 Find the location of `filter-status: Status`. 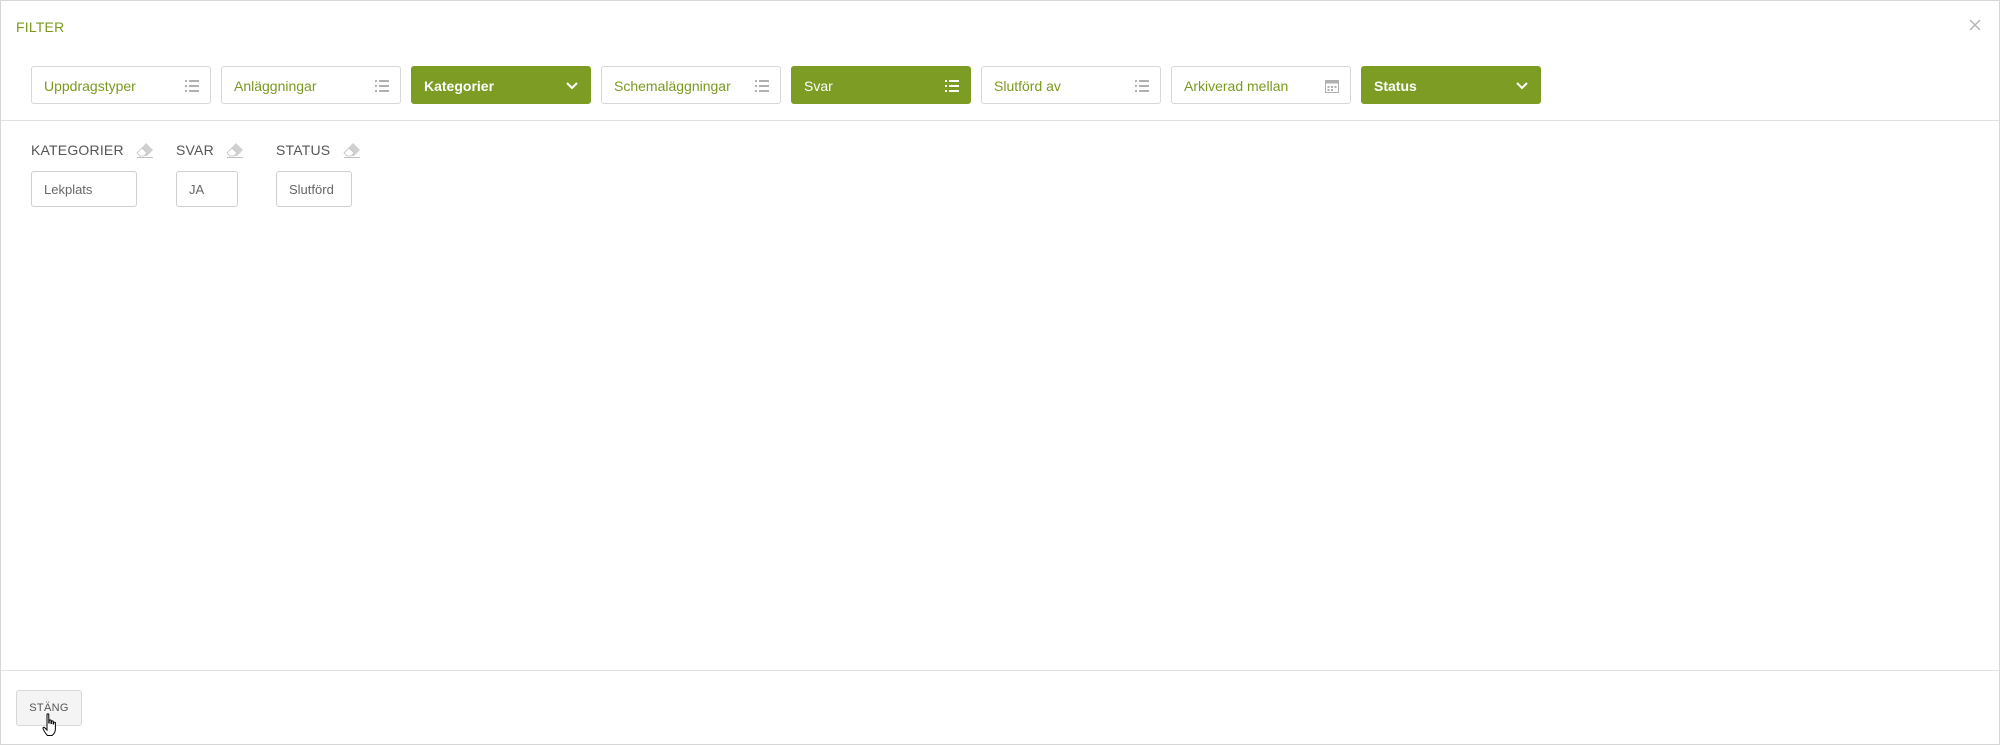

filter-status: Status is located at coordinates (1451, 85).